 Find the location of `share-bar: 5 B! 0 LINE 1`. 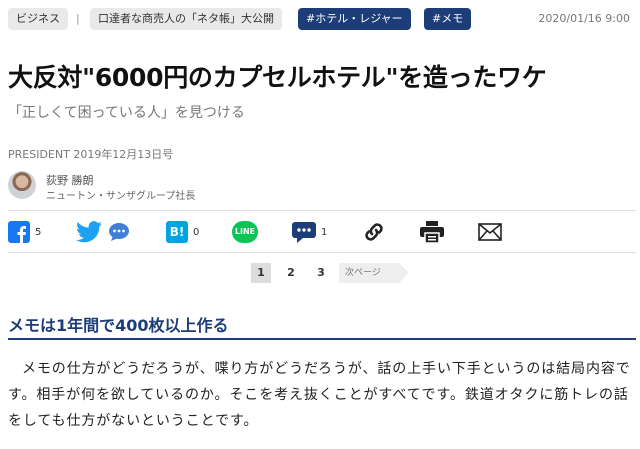

share-bar: 5 B! 0 LINE 1 is located at coordinates (322, 232).